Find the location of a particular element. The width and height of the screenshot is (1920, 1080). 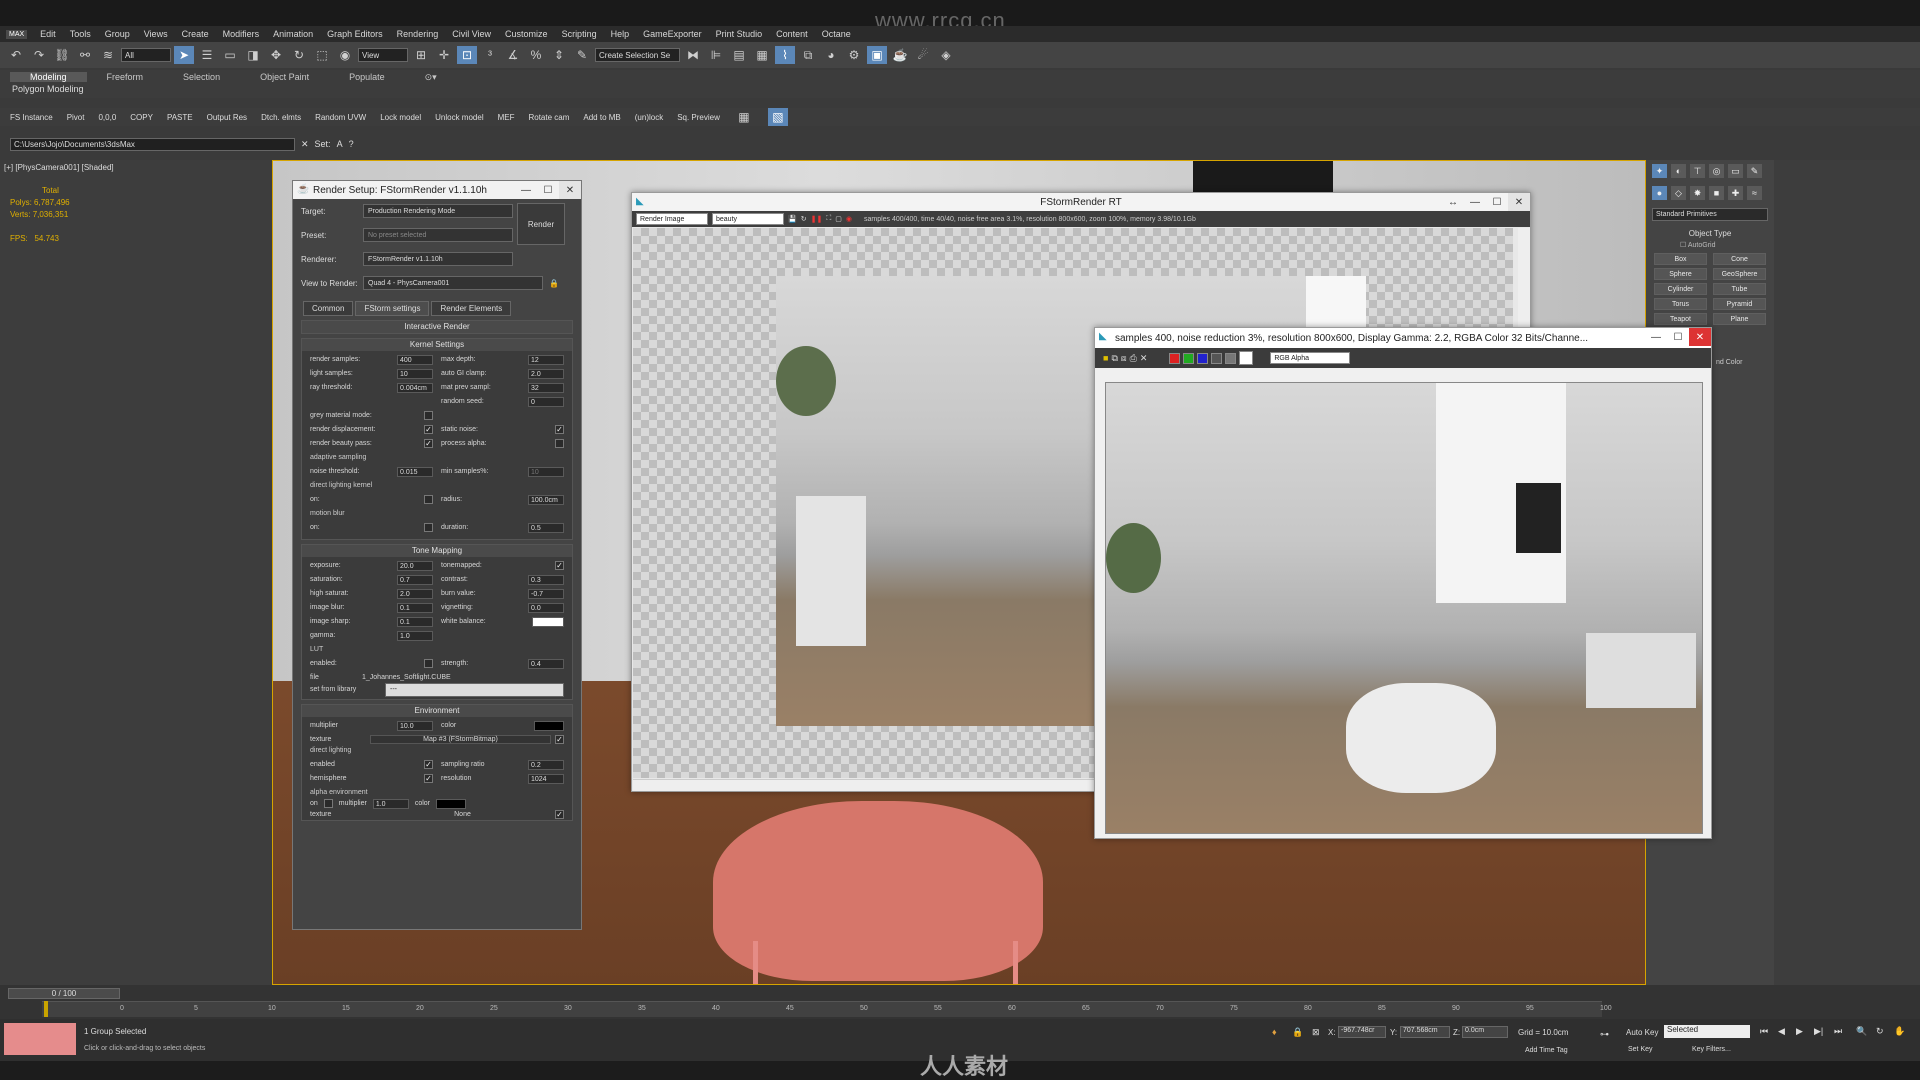

pyramid-button: Pyramid is located at coordinates (1739, 304).